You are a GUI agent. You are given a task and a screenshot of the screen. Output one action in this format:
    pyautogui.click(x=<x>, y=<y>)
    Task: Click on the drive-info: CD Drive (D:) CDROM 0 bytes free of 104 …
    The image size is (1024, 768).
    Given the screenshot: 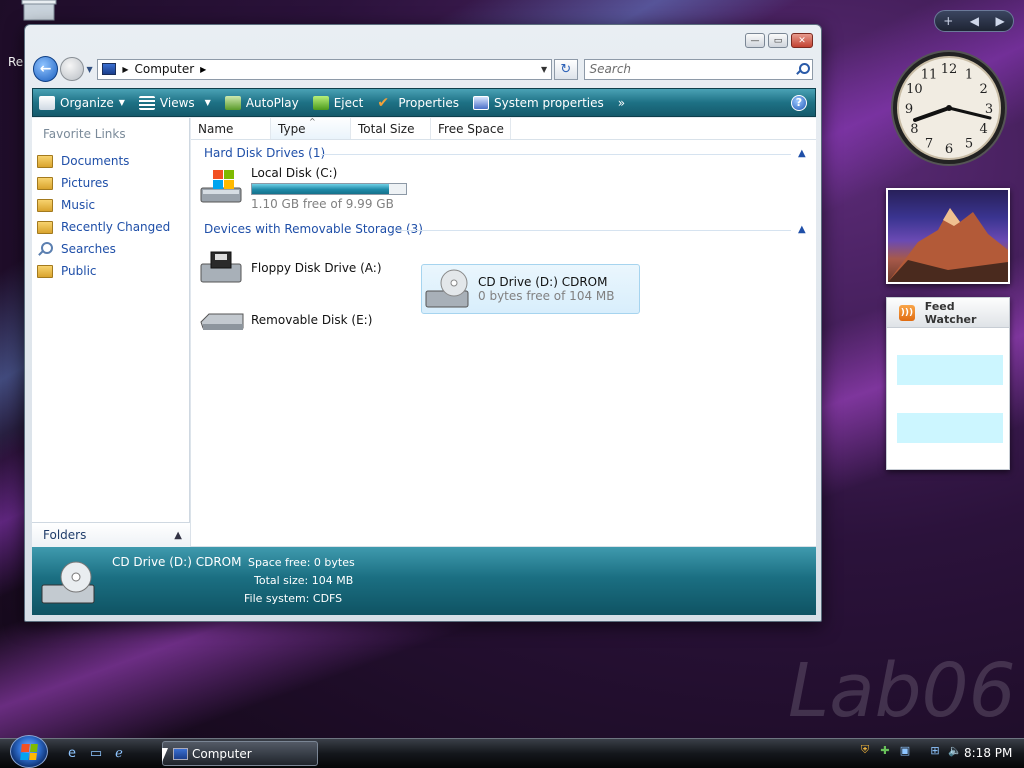 What is the action you would take?
    pyautogui.click(x=546, y=294)
    